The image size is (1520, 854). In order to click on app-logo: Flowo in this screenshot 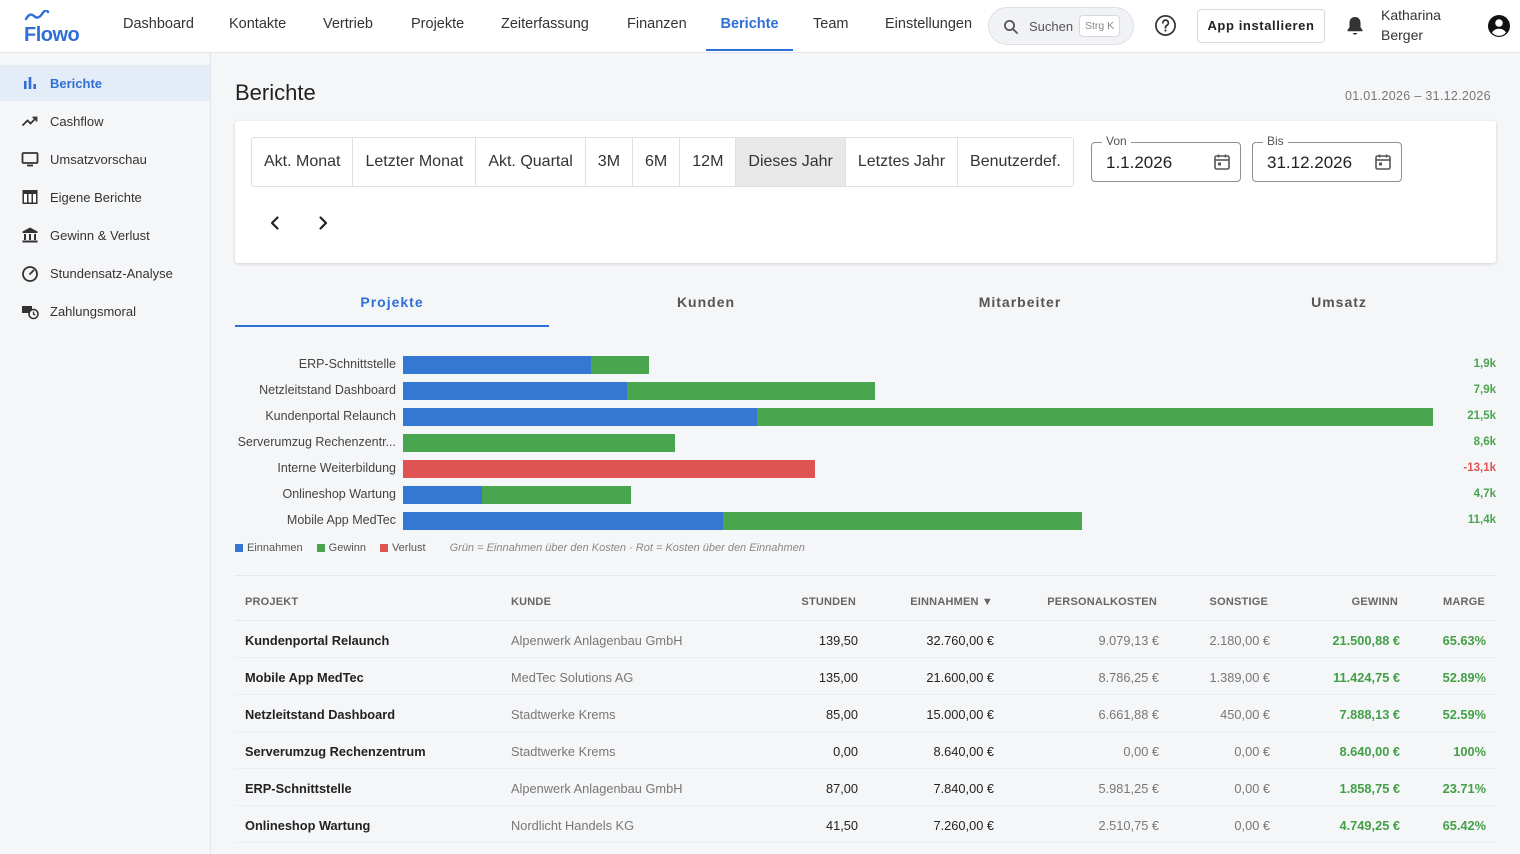, I will do `click(52, 28)`.